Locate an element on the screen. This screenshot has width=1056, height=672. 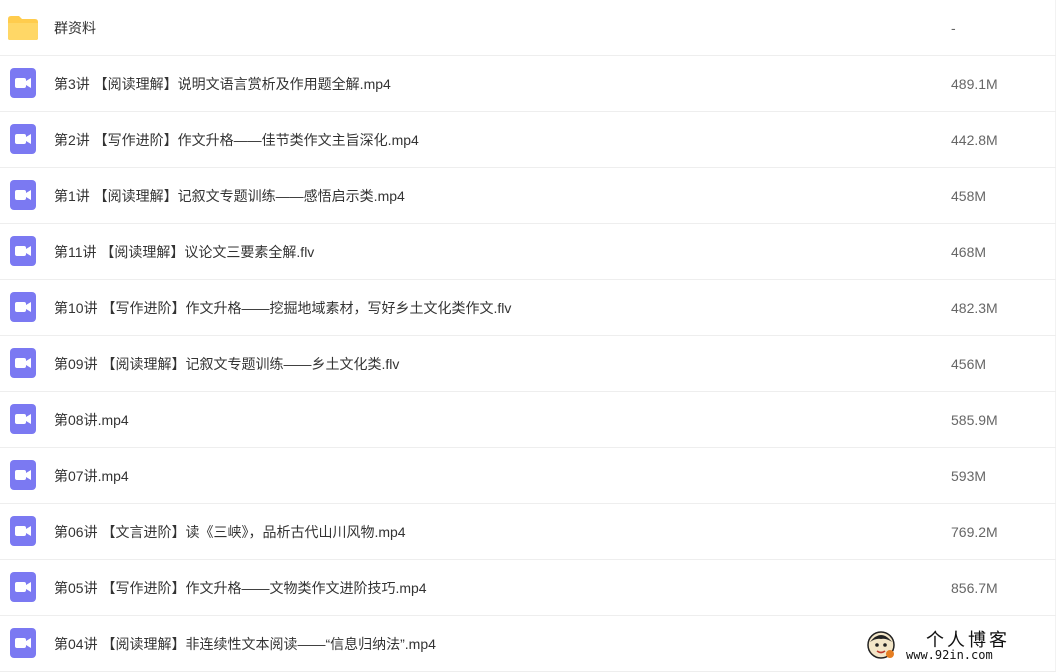
file-size: 769.2M is located at coordinates (974, 532).